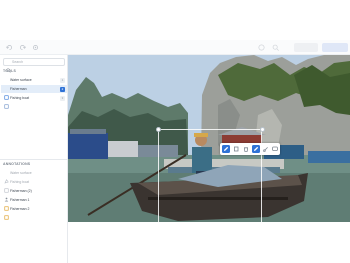 Image resolution: width=350 pixels, height=263 pixels. Describe the element at coordinates (21, 79) in the screenshot. I see `tool-label: Water surface` at that location.